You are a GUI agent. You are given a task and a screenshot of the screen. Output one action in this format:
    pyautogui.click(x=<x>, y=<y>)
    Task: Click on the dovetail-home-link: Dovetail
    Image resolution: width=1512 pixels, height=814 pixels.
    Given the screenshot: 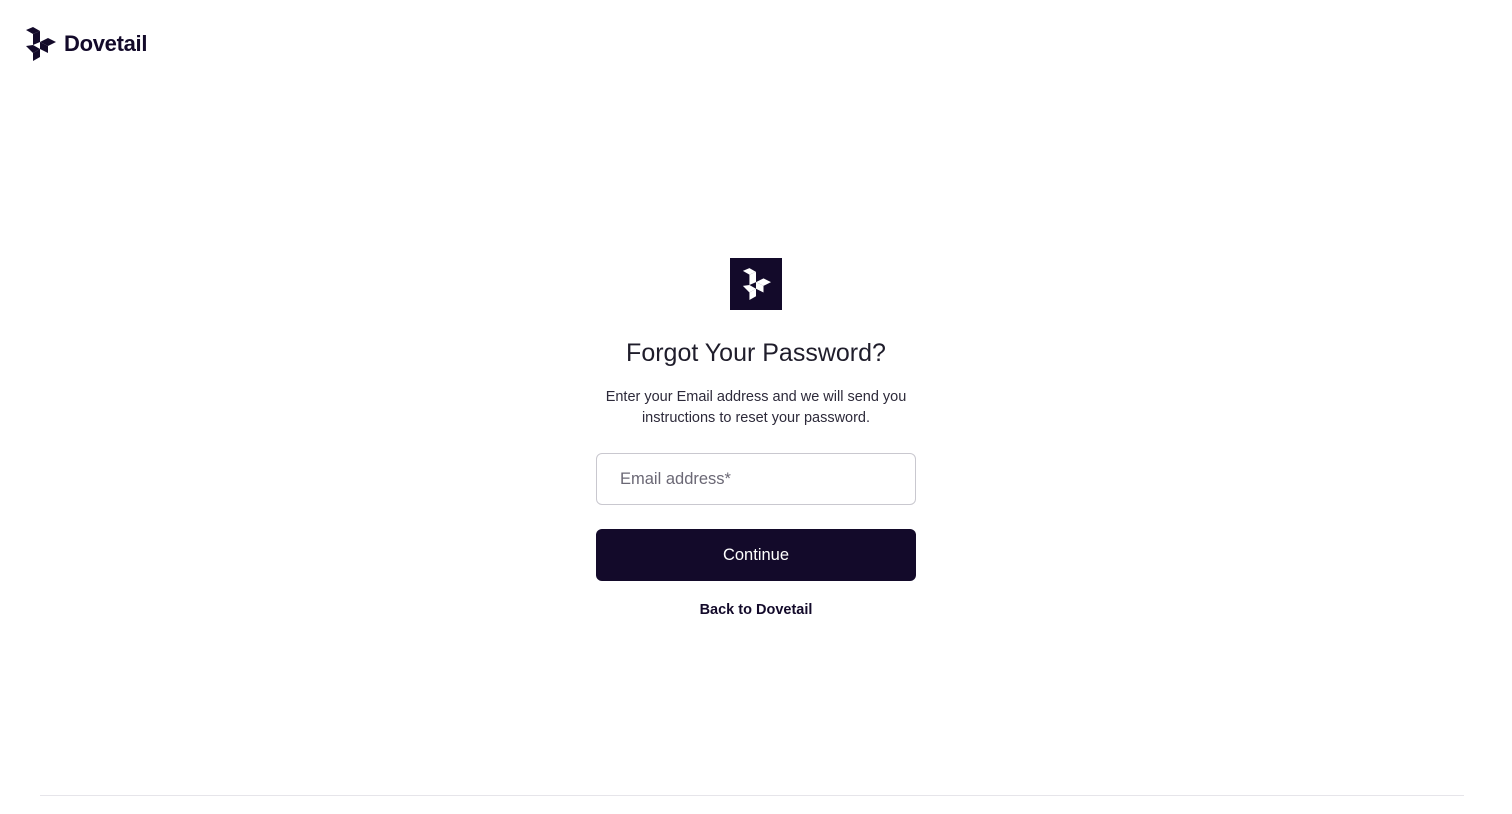 What is the action you would take?
    pyautogui.click(x=85, y=44)
    